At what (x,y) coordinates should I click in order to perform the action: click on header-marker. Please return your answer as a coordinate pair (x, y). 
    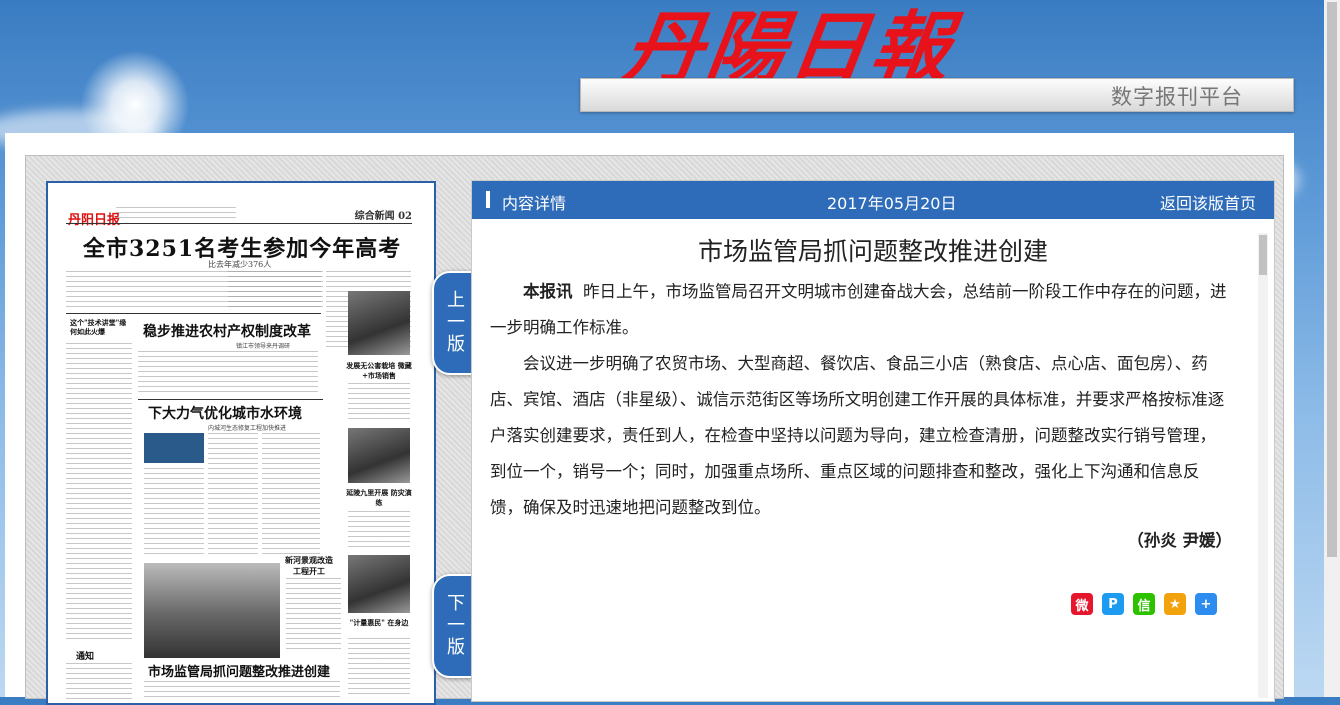
    Looking at the image, I should click on (488, 199).